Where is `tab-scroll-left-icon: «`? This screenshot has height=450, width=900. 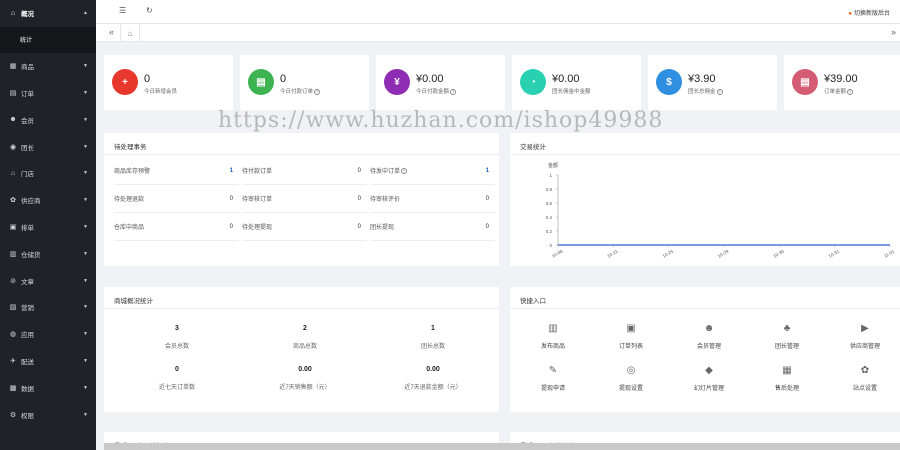 tab-scroll-left-icon: « is located at coordinates (111, 32).